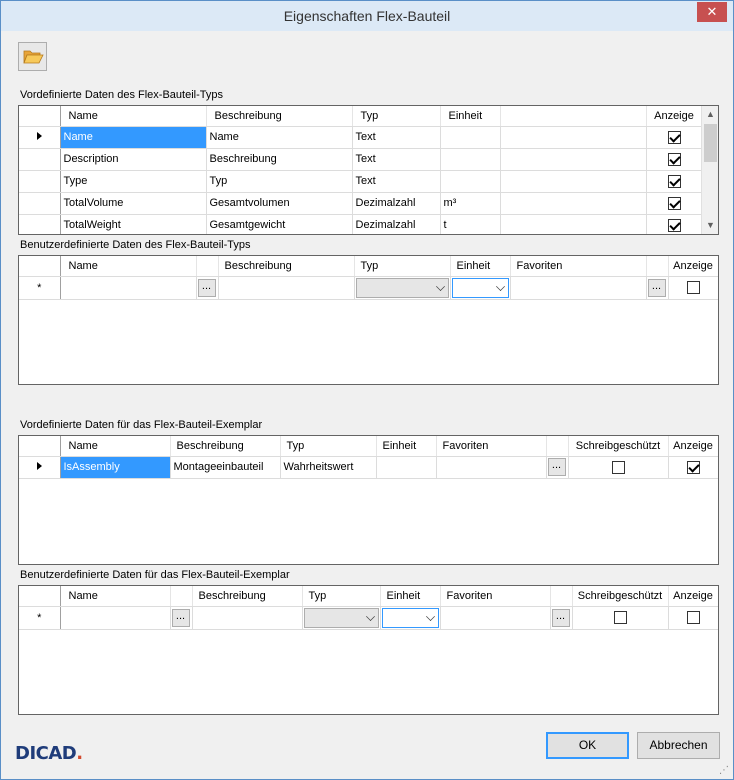 The height and width of the screenshot is (780, 734). I want to click on cell-beschreibung: Montageeinbauteil, so click(225, 467).